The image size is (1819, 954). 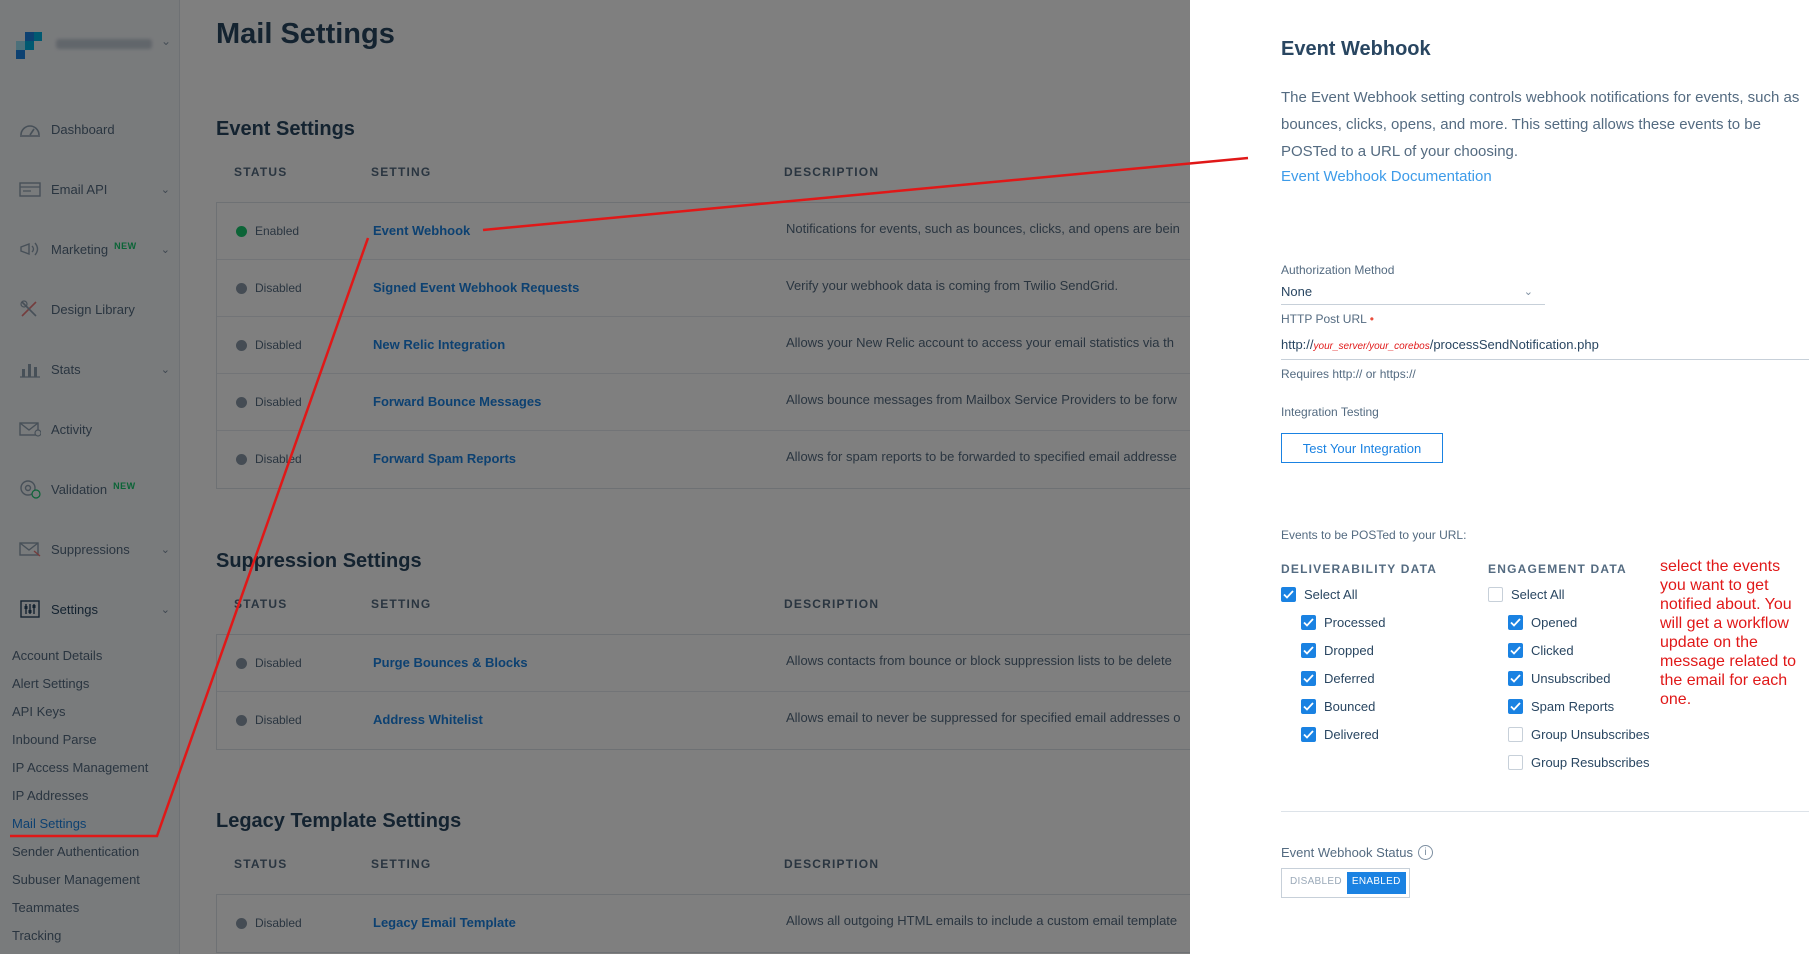 I want to click on annotation-line-to-drawer, so click(x=865, y=194).